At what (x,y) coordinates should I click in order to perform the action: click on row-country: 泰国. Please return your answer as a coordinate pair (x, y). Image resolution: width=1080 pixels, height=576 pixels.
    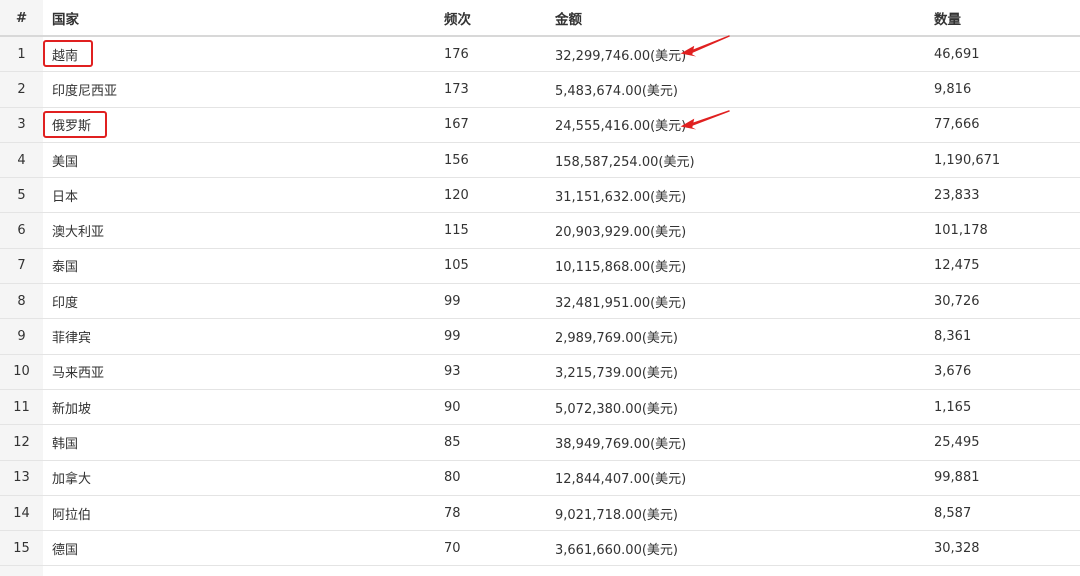
    Looking at the image, I should click on (65, 268).